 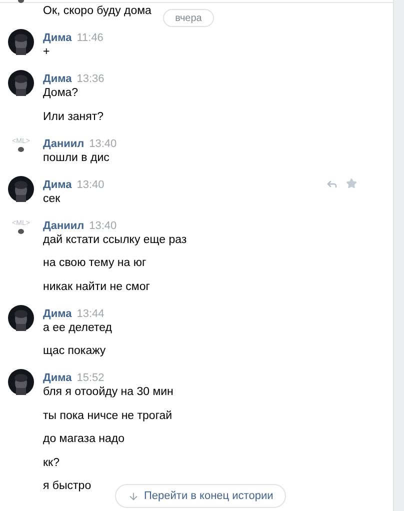 What do you see at coordinates (133, 496) in the screenshot?
I see `arrow-down-icon` at bounding box center [133, 496].